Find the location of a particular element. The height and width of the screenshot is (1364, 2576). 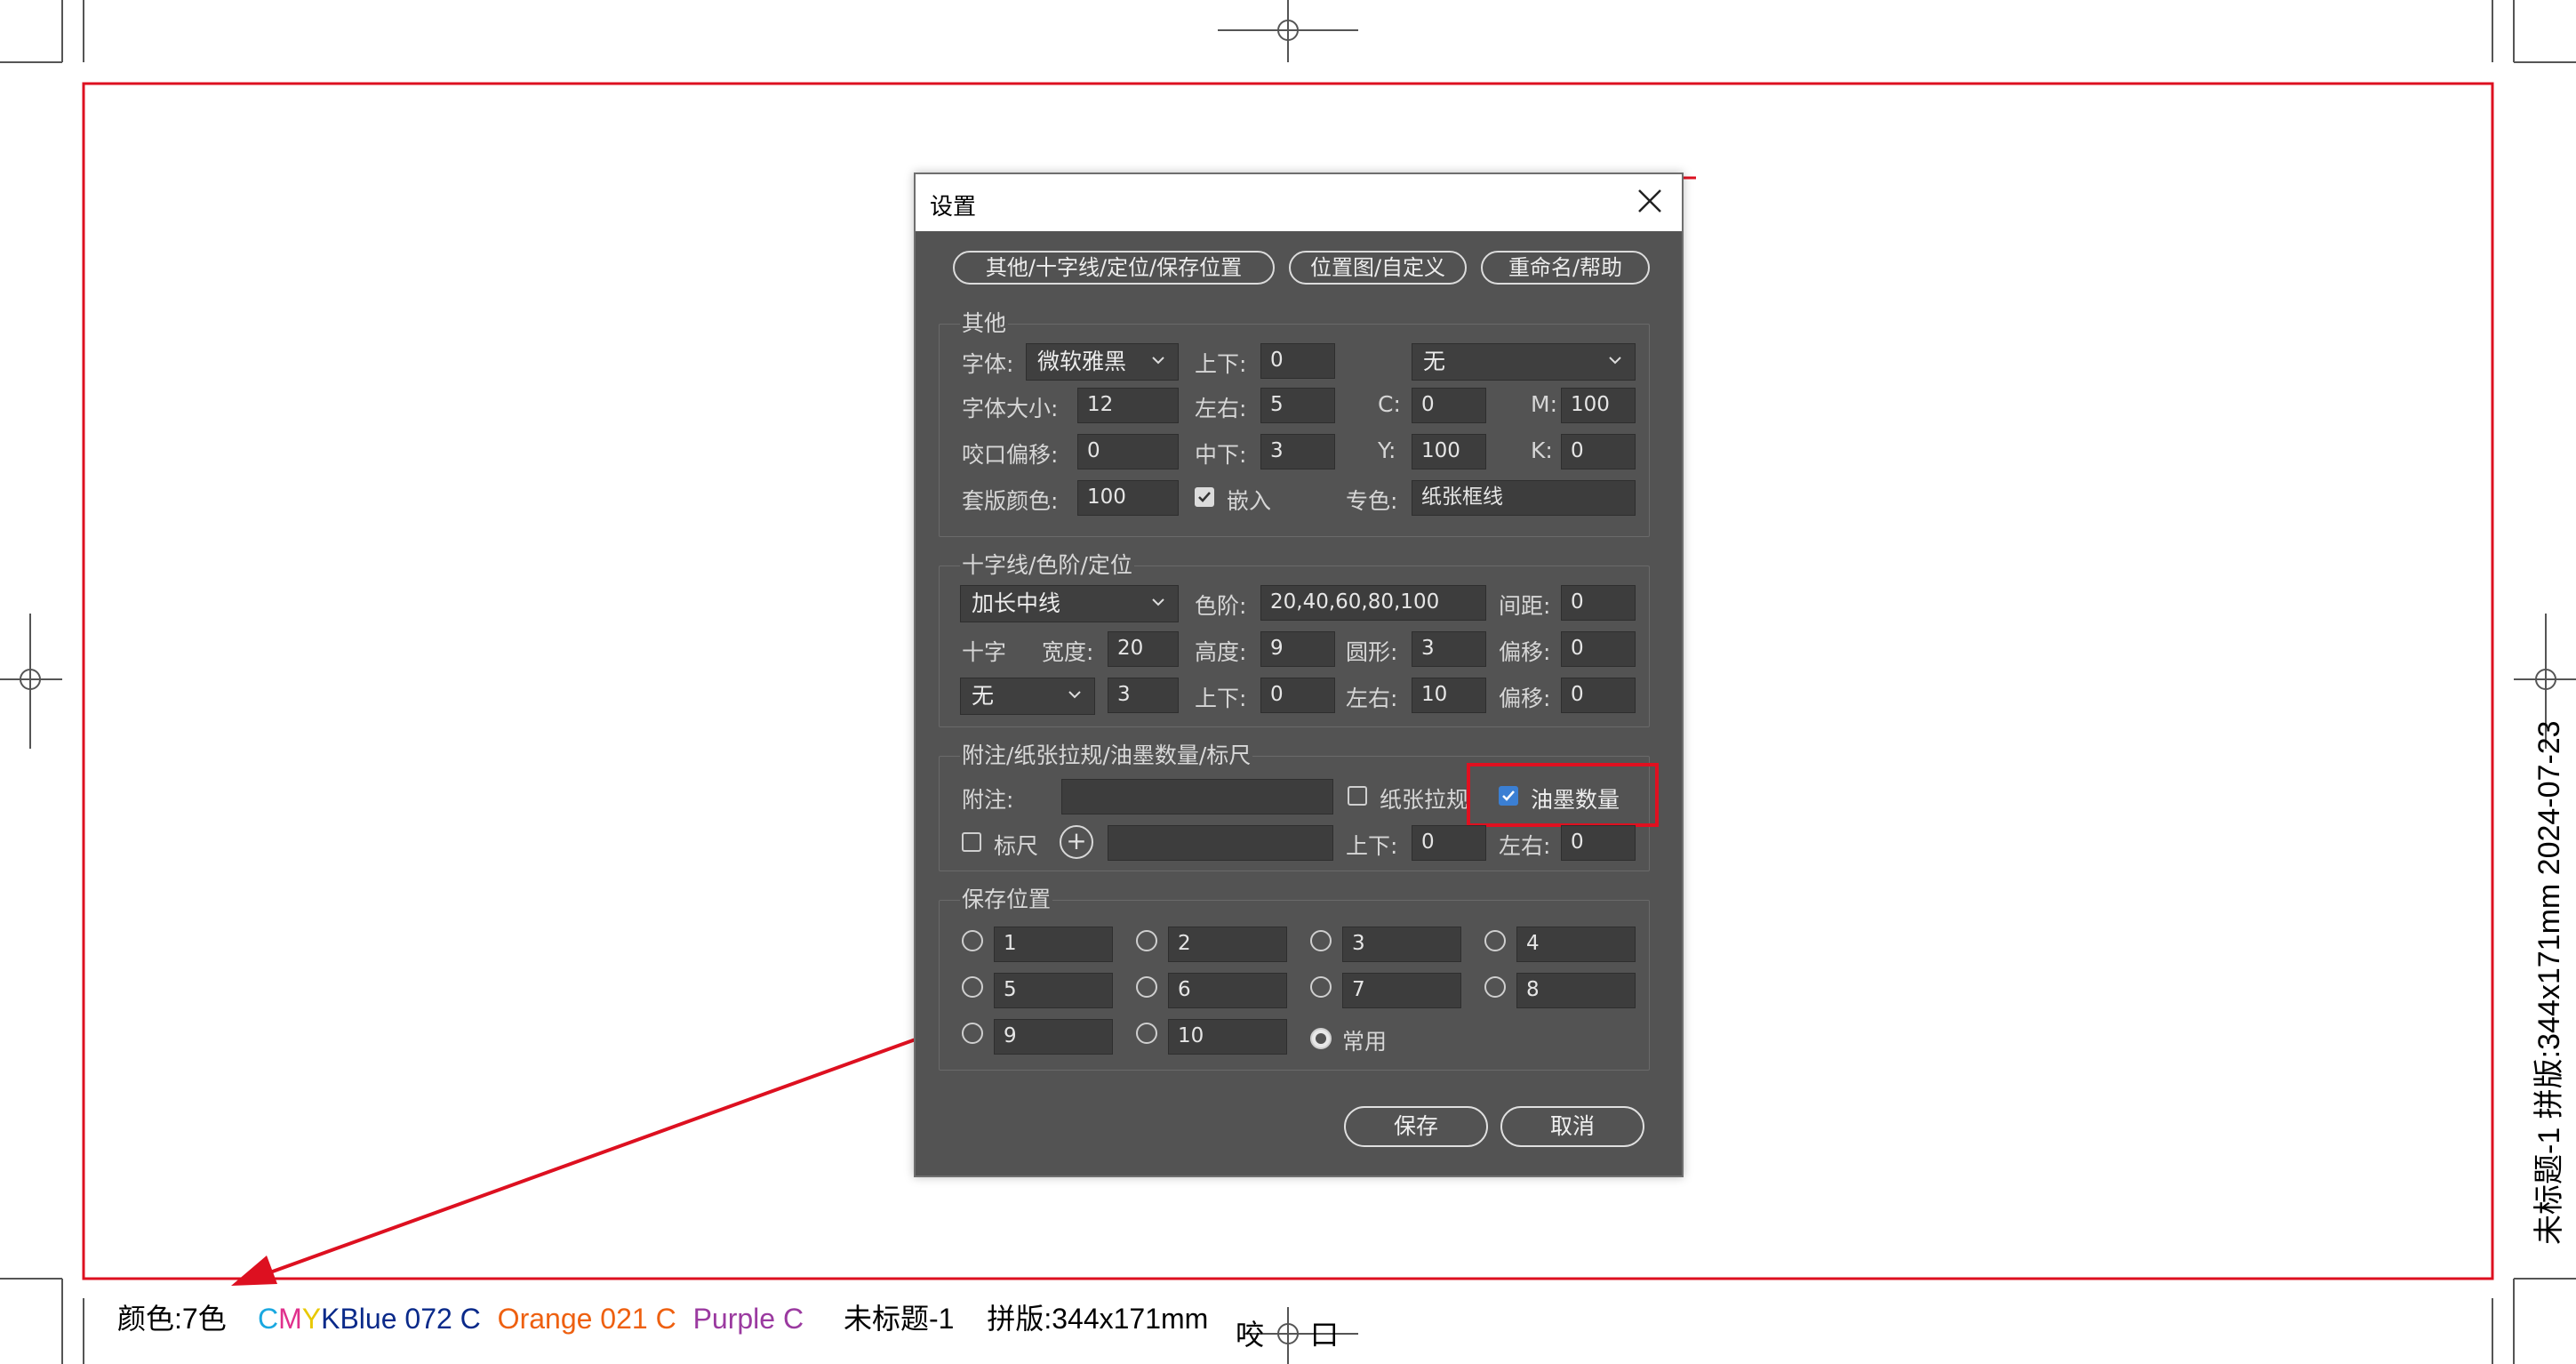

ruler-checkbox is located at coordinates (971, 842).